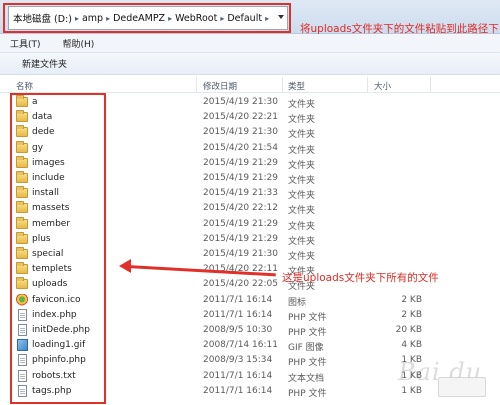 This screenshot has height=405, width=500. Describe the element at coordinates (58, 248) in the screenshot. I see `file-list-highlight-box` at that location.